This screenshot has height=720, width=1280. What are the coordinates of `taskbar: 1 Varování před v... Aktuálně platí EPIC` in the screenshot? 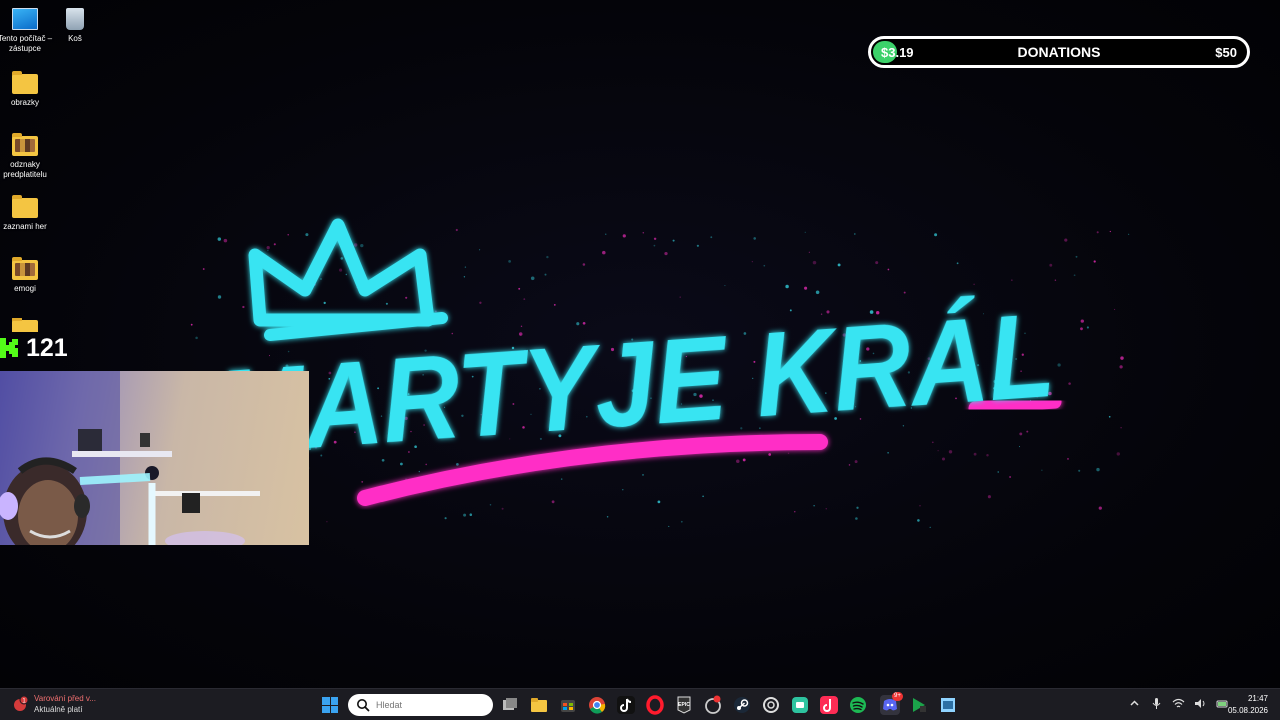 It's located at (640, 704).